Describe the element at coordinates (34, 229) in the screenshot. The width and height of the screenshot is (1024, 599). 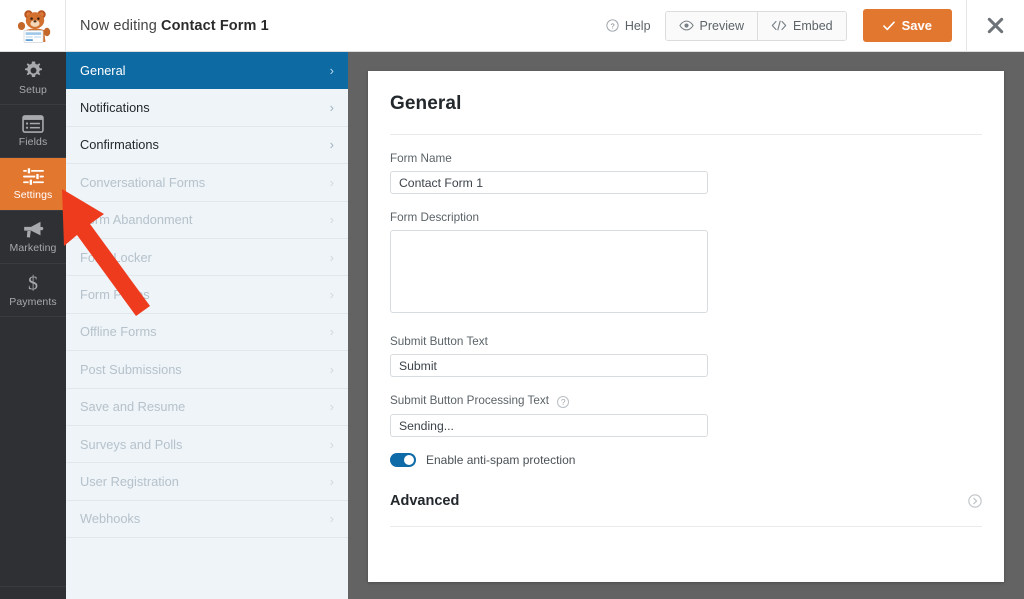
I see `megaphone-icon` at that location.